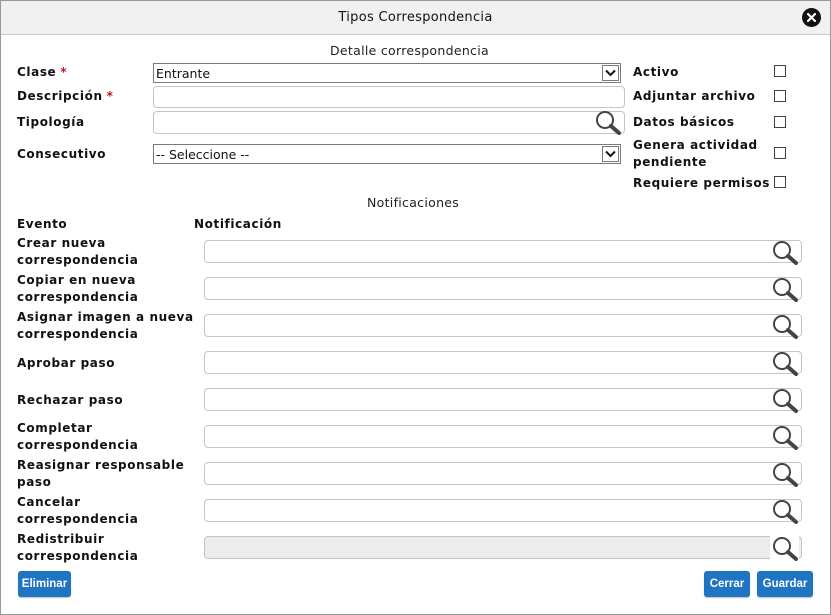 This screenshot has height=615, width=831. Describe the element at coordinates (70, 400) in the screenshot. I see `evento-label-rechazar-paso: Rechazar paso` at that location.